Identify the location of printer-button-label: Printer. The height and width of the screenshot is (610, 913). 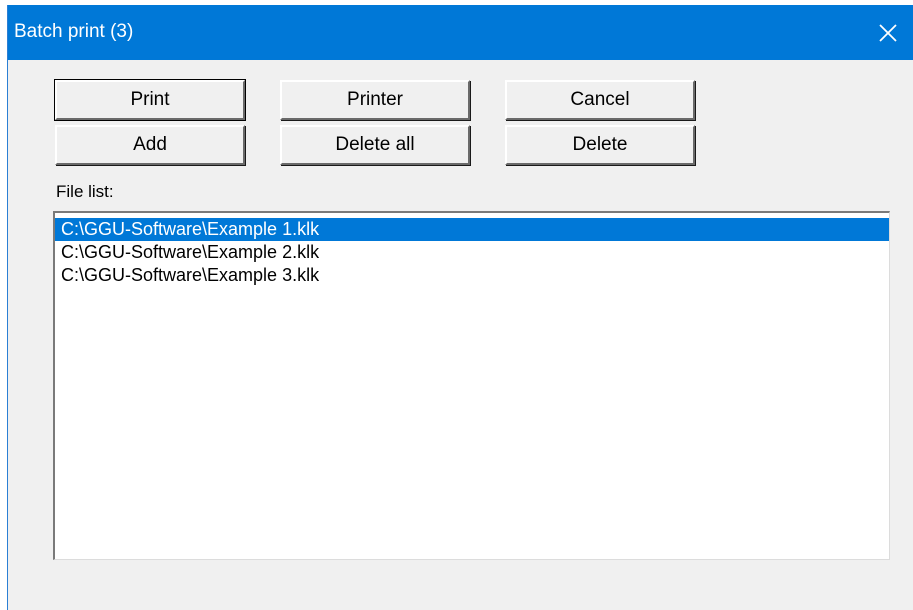
(375, 99).